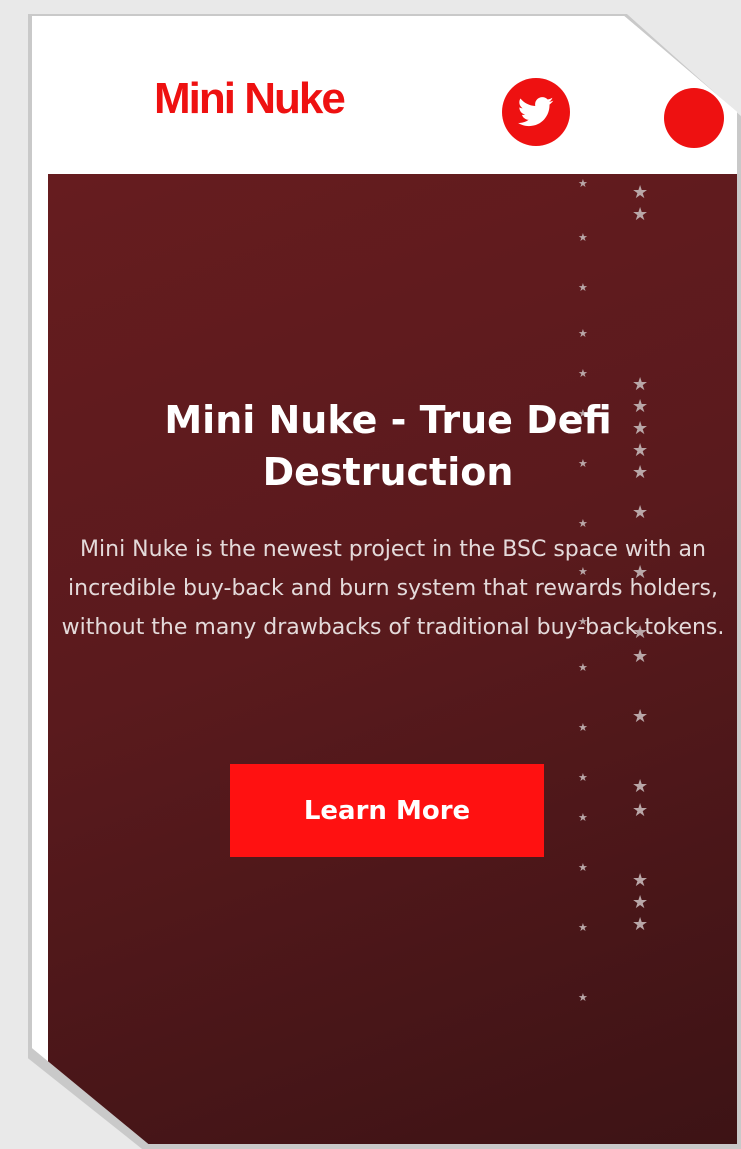 The width and height of the screenshot is (741, 1149). I want to click on telegram-icon, so click(694, 118).